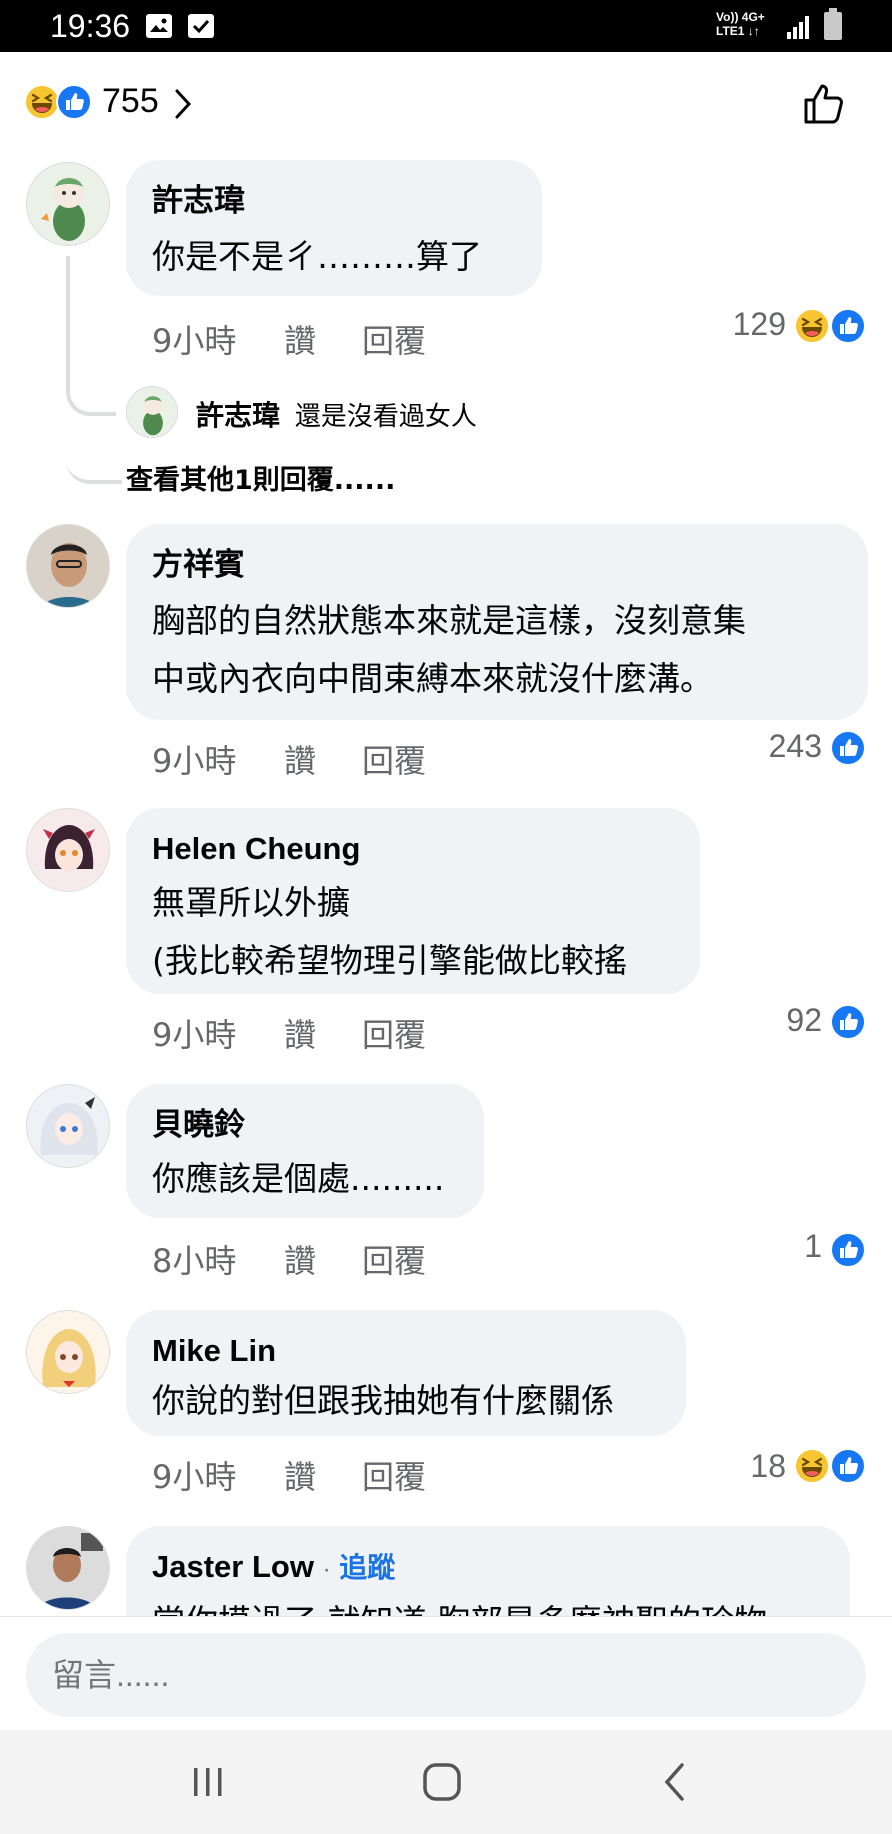  Describe the element at coordinates (208, 1782) in the screenshot. I see `recent-apps-icon` at that location.